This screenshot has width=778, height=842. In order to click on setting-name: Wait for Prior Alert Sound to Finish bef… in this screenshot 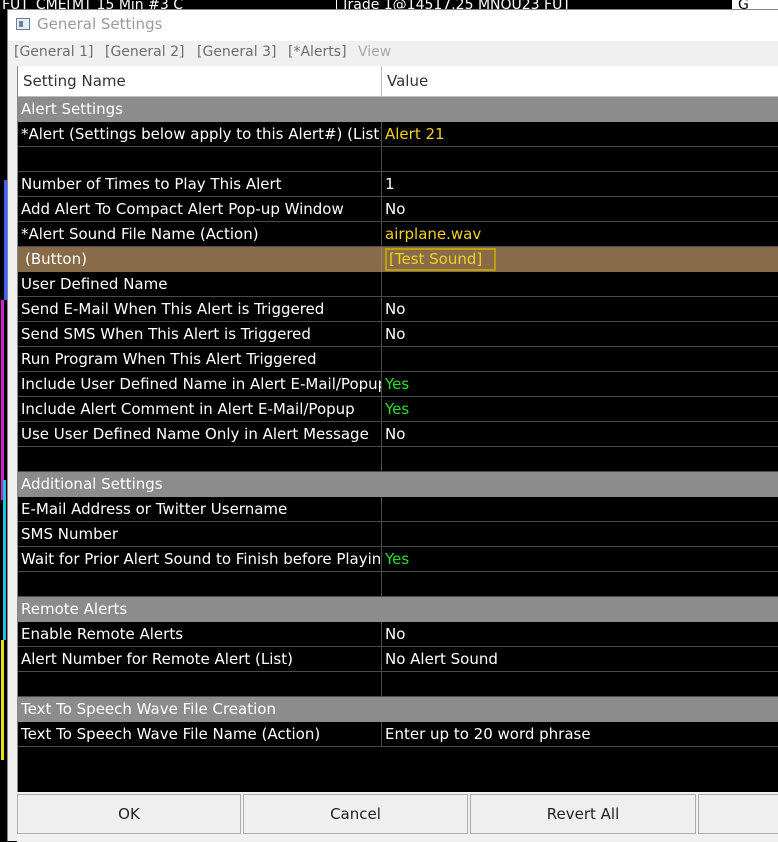, I will do `click(200, 559)`.